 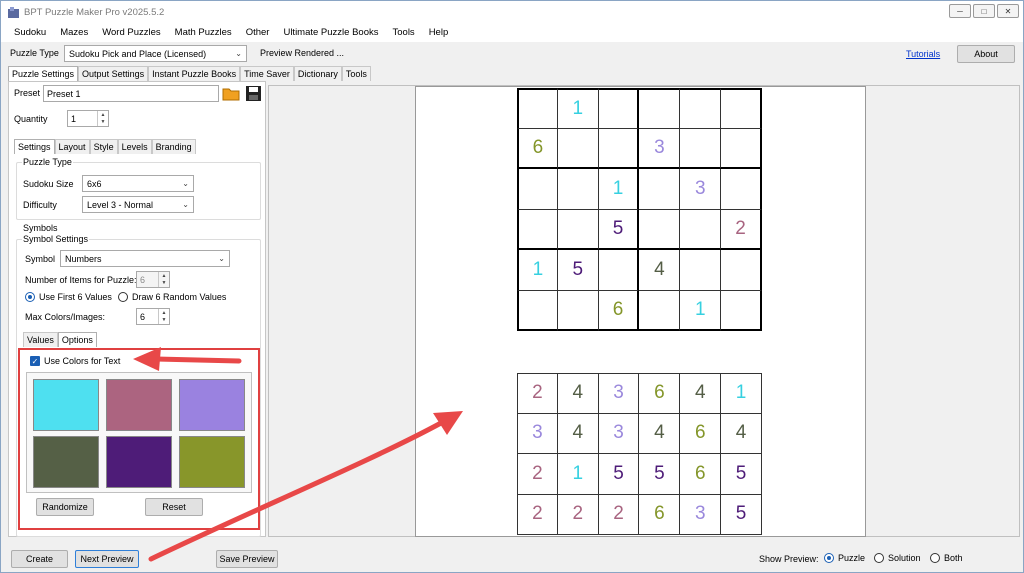 What do you see at coordinates (74, 118) in the screenshot?
I see `quantity-value: 1` at bounding box center [74, 118].